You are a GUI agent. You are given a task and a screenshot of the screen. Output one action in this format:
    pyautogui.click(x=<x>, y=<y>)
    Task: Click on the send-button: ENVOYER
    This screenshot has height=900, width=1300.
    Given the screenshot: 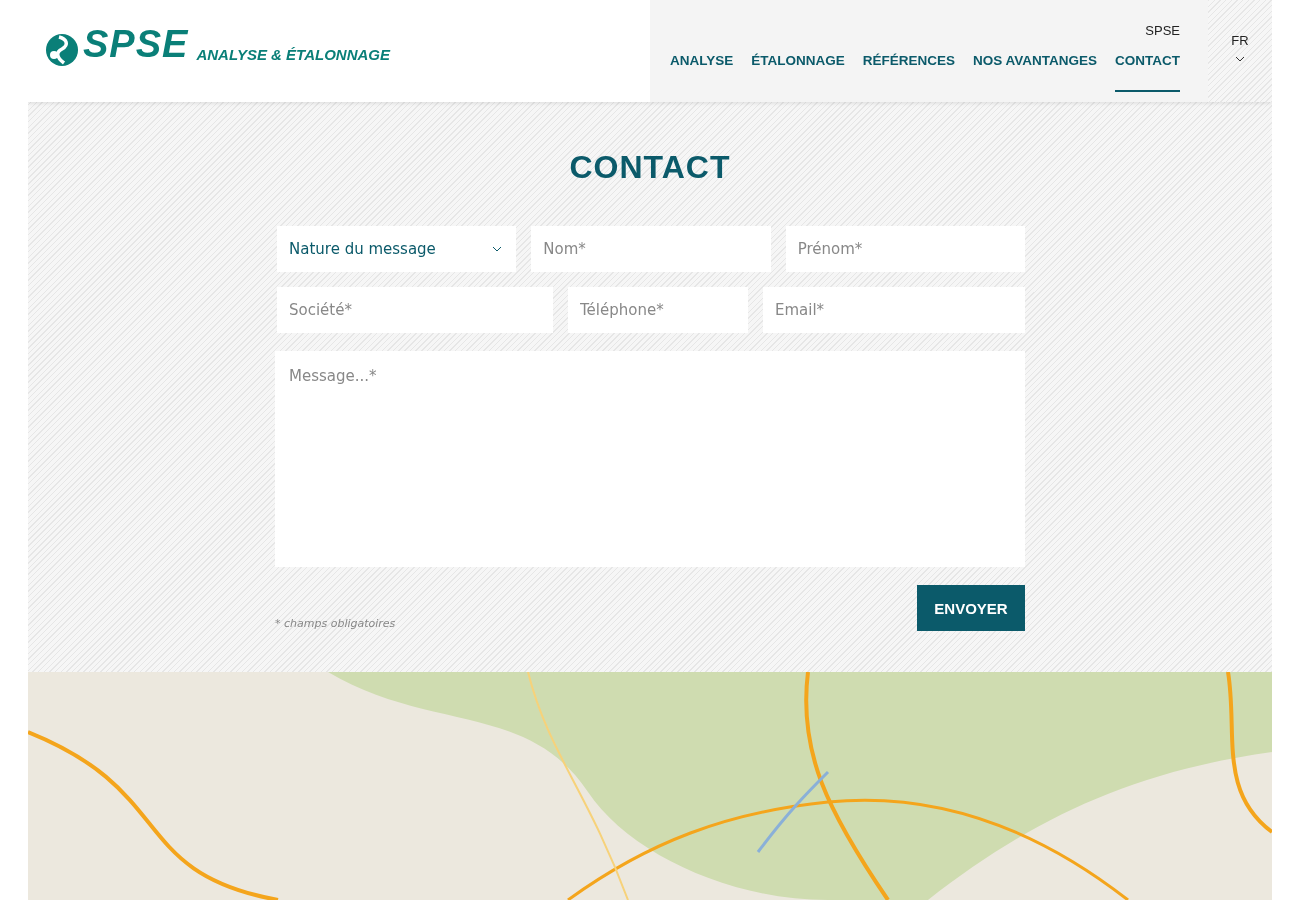 What is the action you would take?
    pyautogui.click(x=971, y=608)
    